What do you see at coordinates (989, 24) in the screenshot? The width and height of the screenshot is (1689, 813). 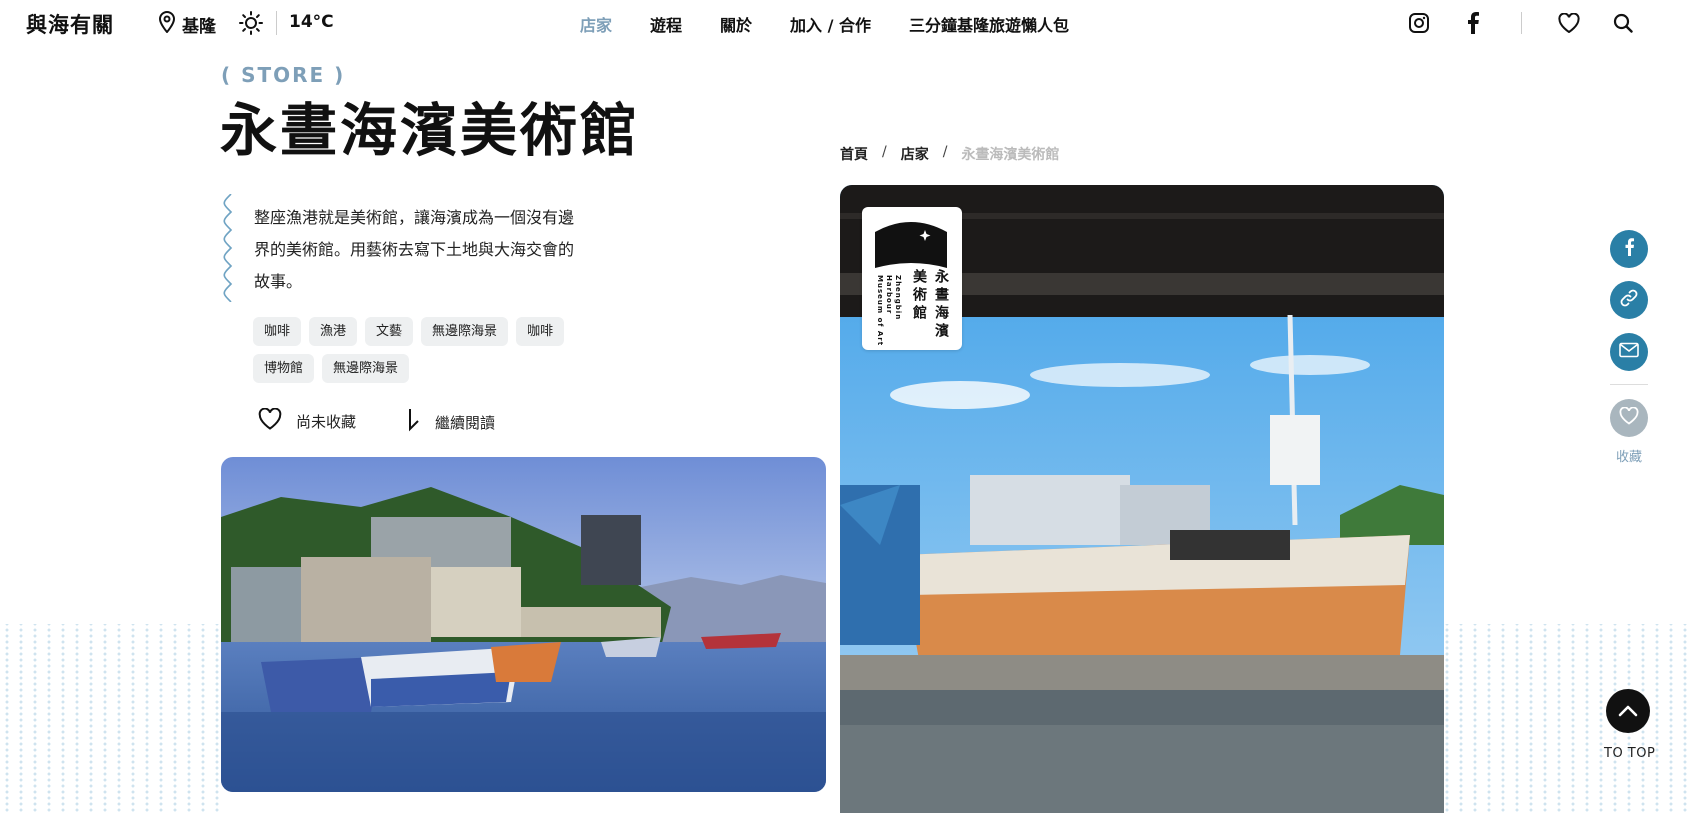 I see `nav-item-guide: 三分鐘基隆旅遊懶人包` at bounding box center [989, 24].